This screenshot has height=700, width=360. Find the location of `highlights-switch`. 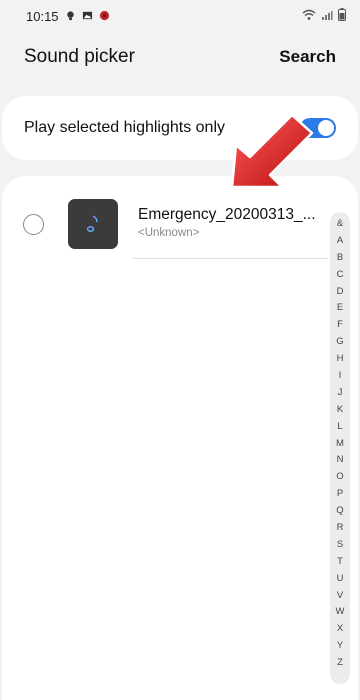

highlights-switch is located at coordinates (318, 128).